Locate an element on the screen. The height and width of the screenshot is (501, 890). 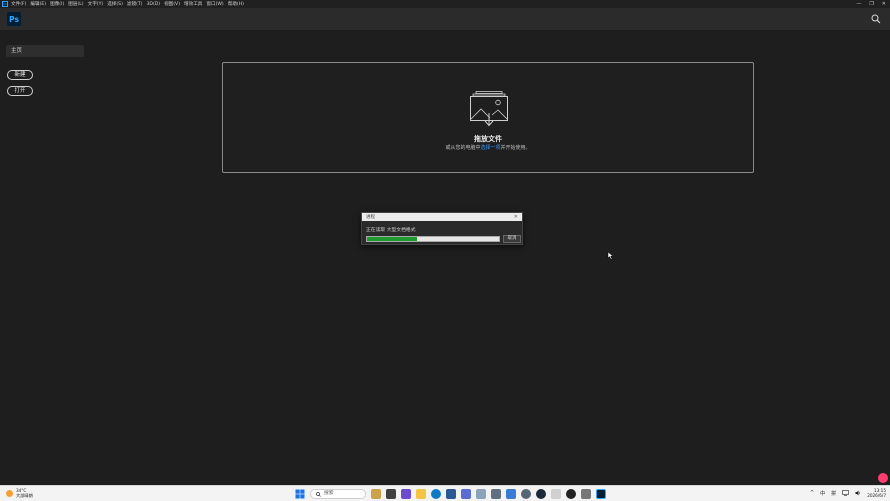
dialog-titlebar: 进程 ✕ is located at coordinates (442, 217).